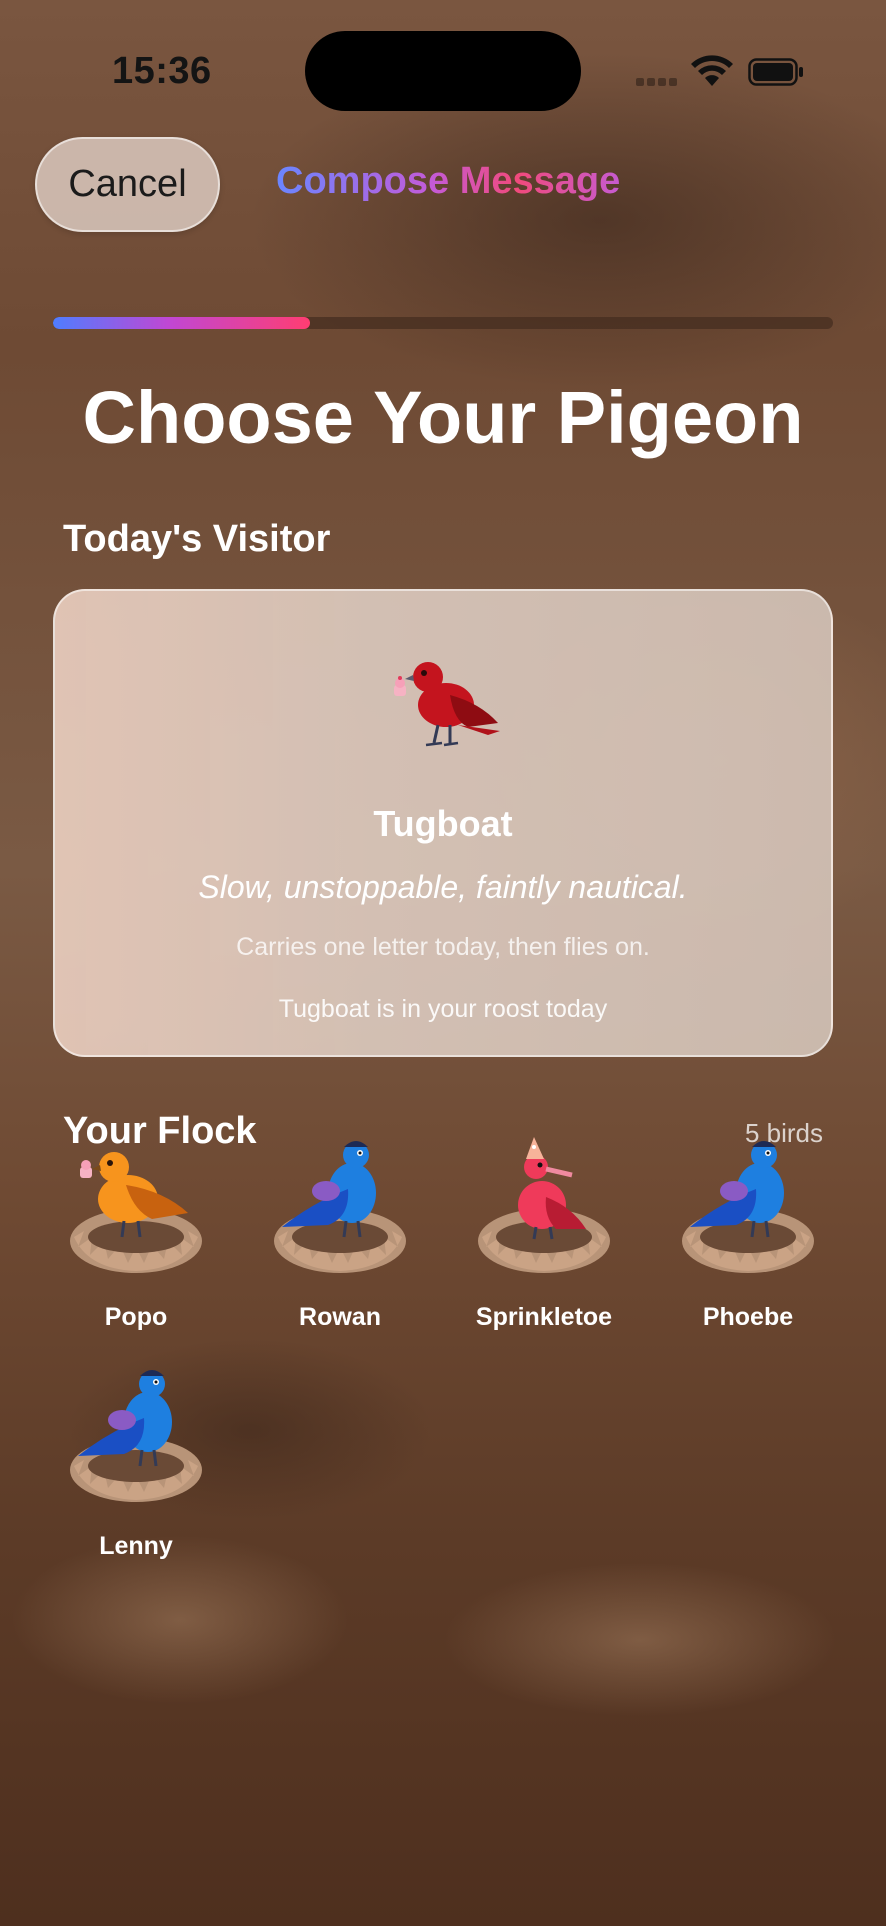 The height and width of the screenshot is (1926, 886). I want to click on red-pigeon-icon, so click(447, 704).